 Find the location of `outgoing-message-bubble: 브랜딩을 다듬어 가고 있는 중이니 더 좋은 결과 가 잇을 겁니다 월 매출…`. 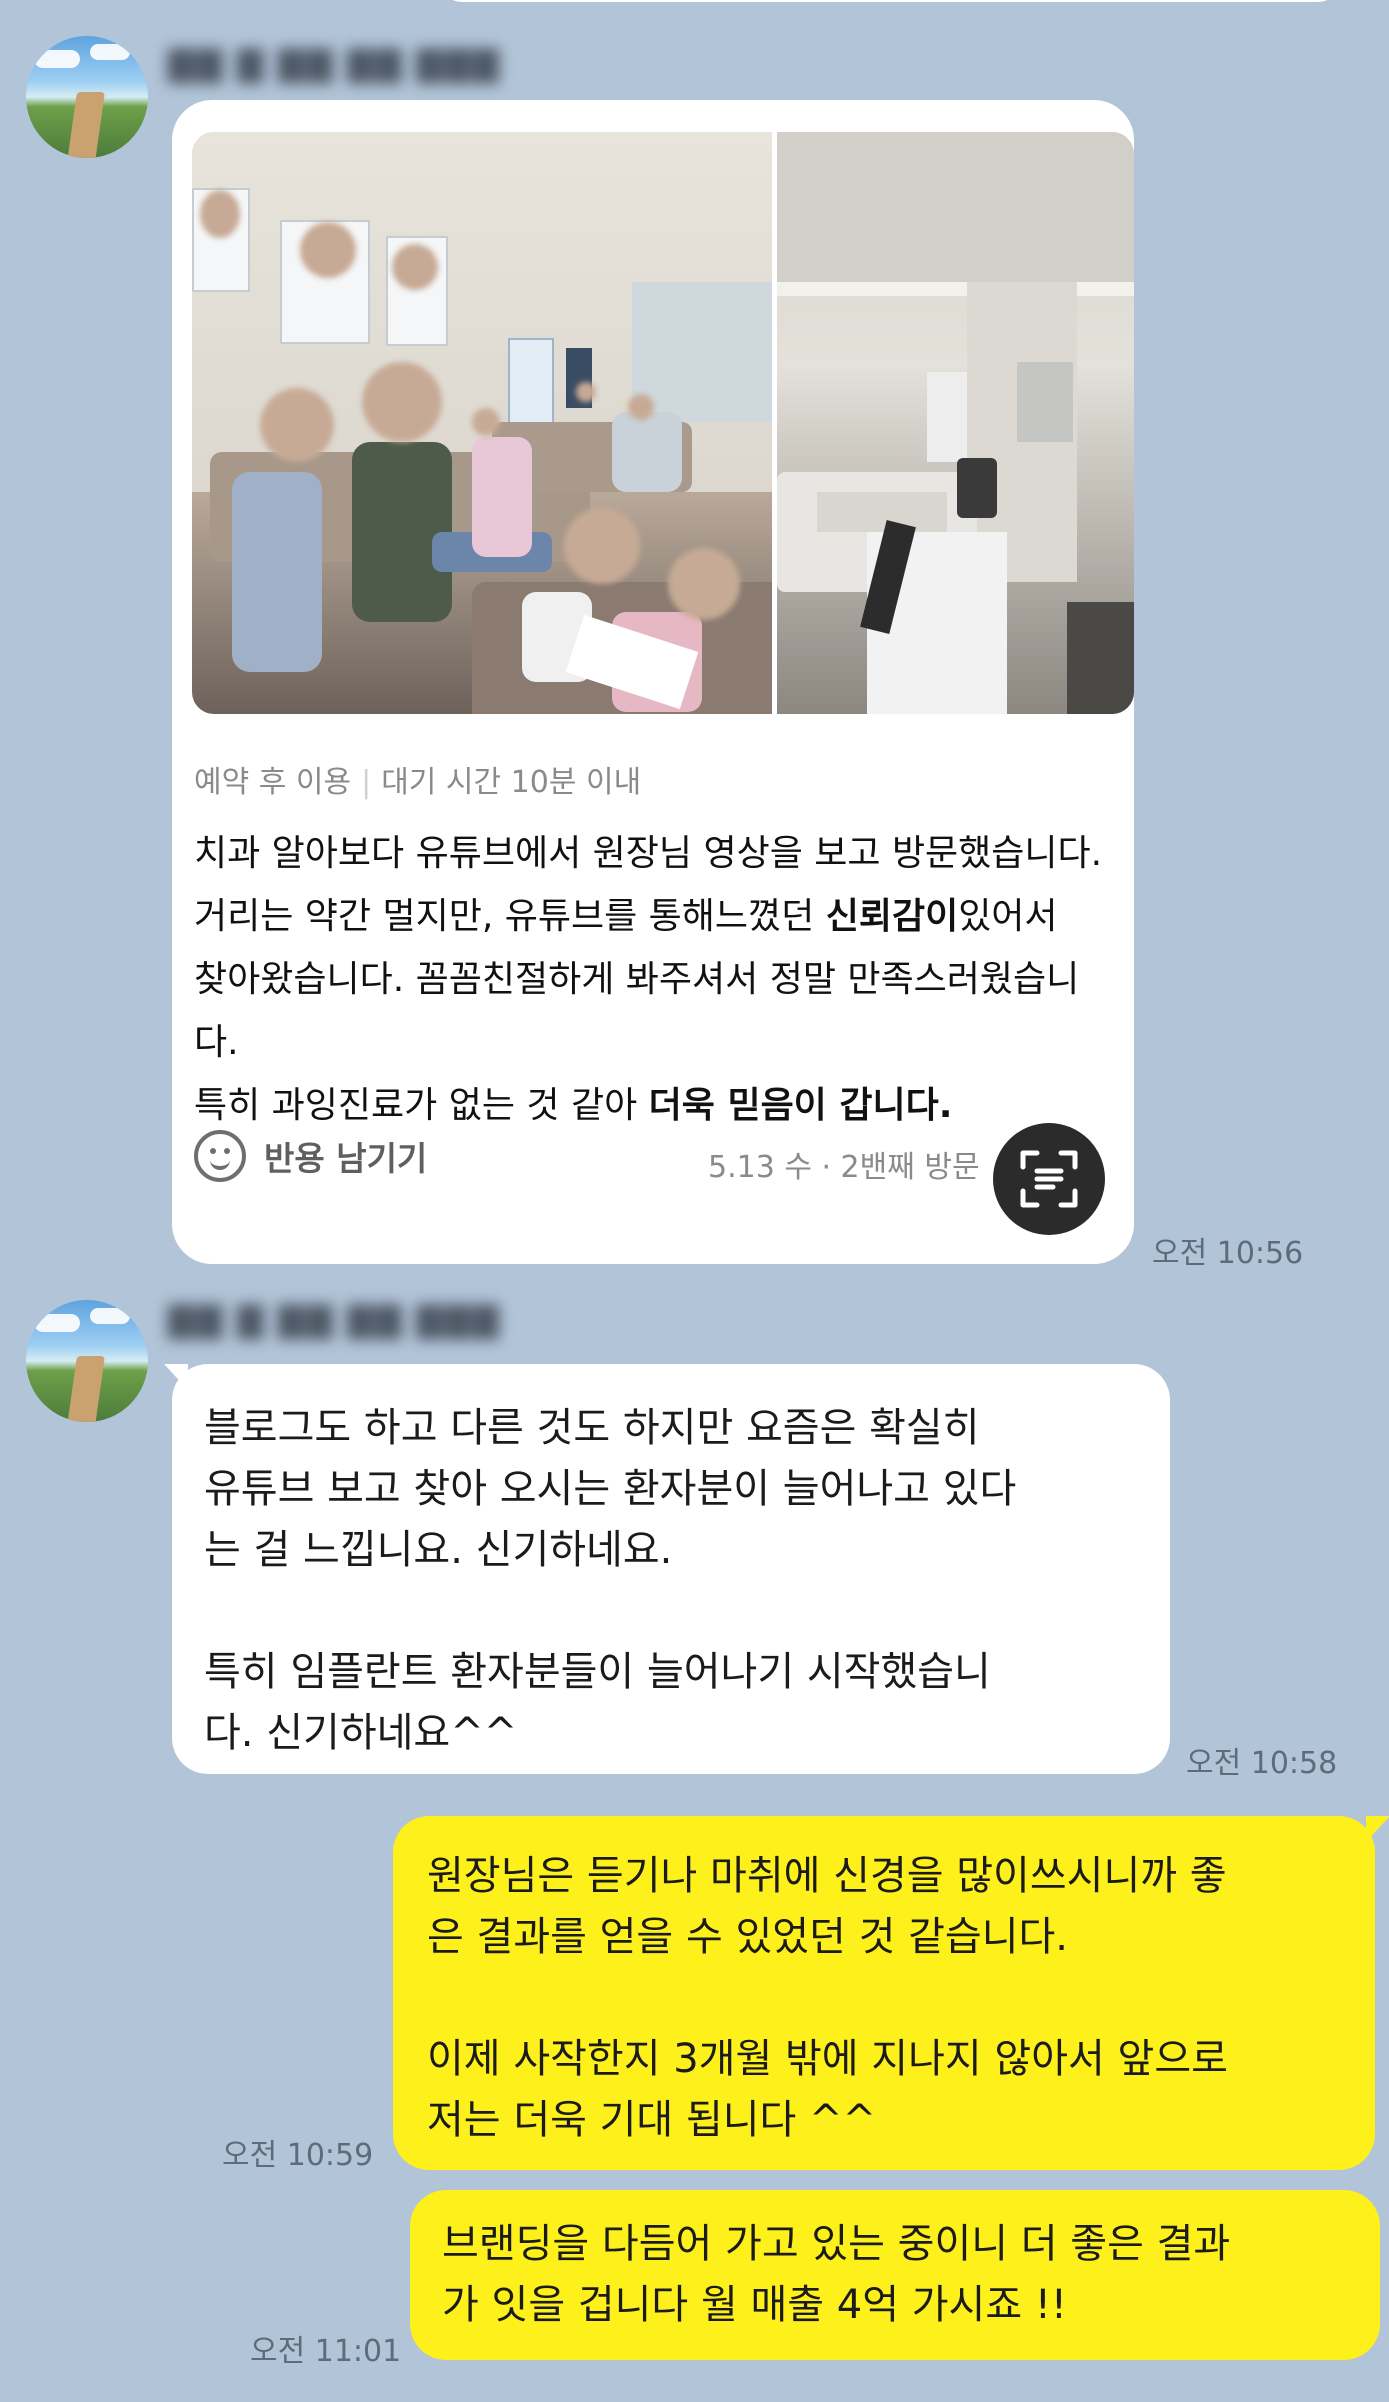

outgoing-message-bubble: 브랜딩을 다듬어 가고 있는 중이니 더 좋은 결과 가 잇을 겁니다 월 매출… is located at coordinates (895, 2275).